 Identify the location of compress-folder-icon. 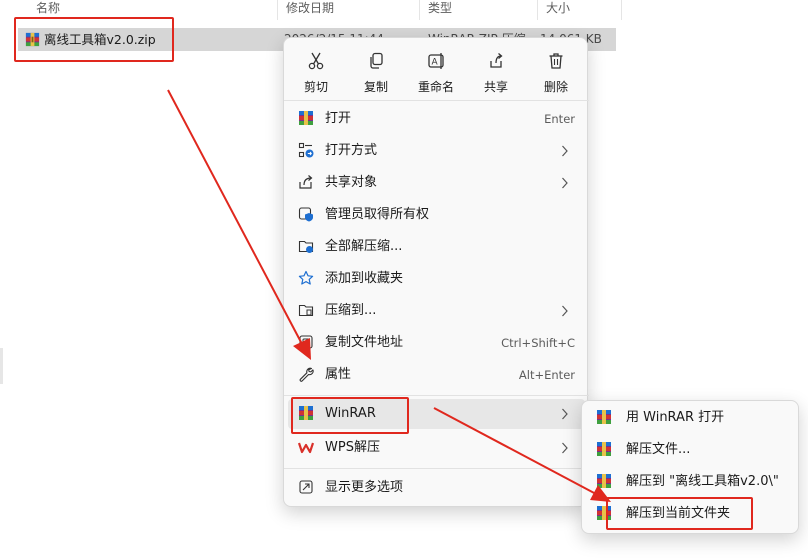
(307, 311).